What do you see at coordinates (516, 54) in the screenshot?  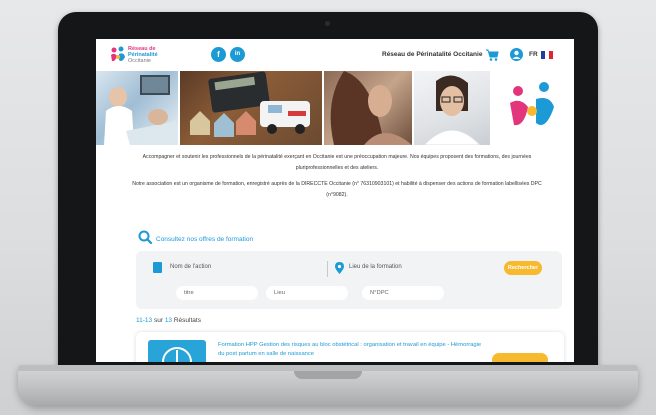 I see `user-account-icon` at bounding box center [516, 54].